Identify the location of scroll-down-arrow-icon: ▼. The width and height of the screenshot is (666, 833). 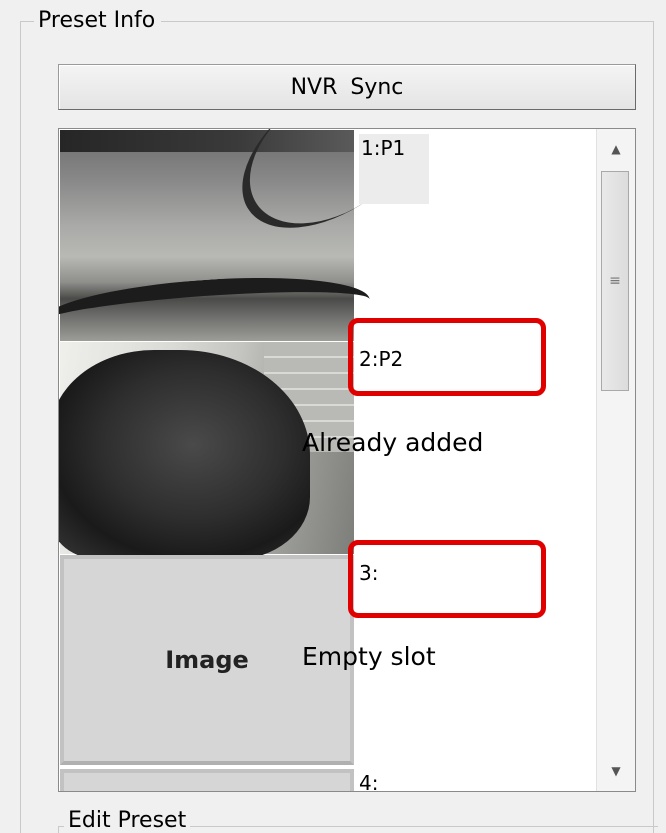
(616, 771).